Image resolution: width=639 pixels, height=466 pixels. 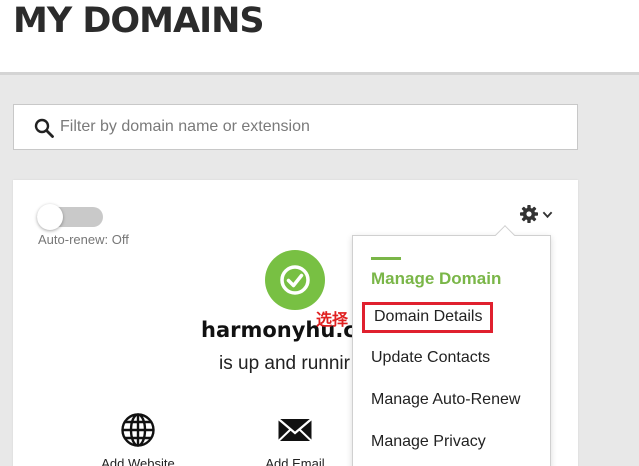 I want to click on search-box, so click(x=295, y=127).